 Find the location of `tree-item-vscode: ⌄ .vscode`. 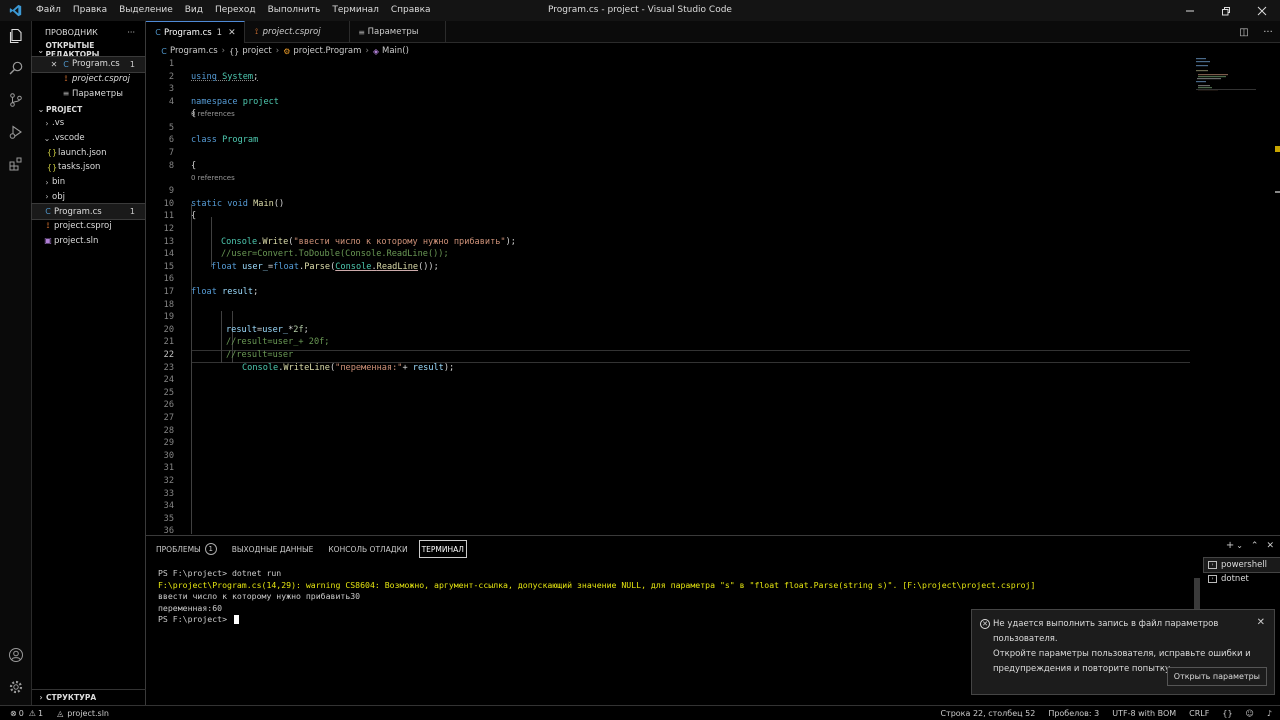

tree-item-vscode: ⌄ .vscode is located at coordinates (88, 138).